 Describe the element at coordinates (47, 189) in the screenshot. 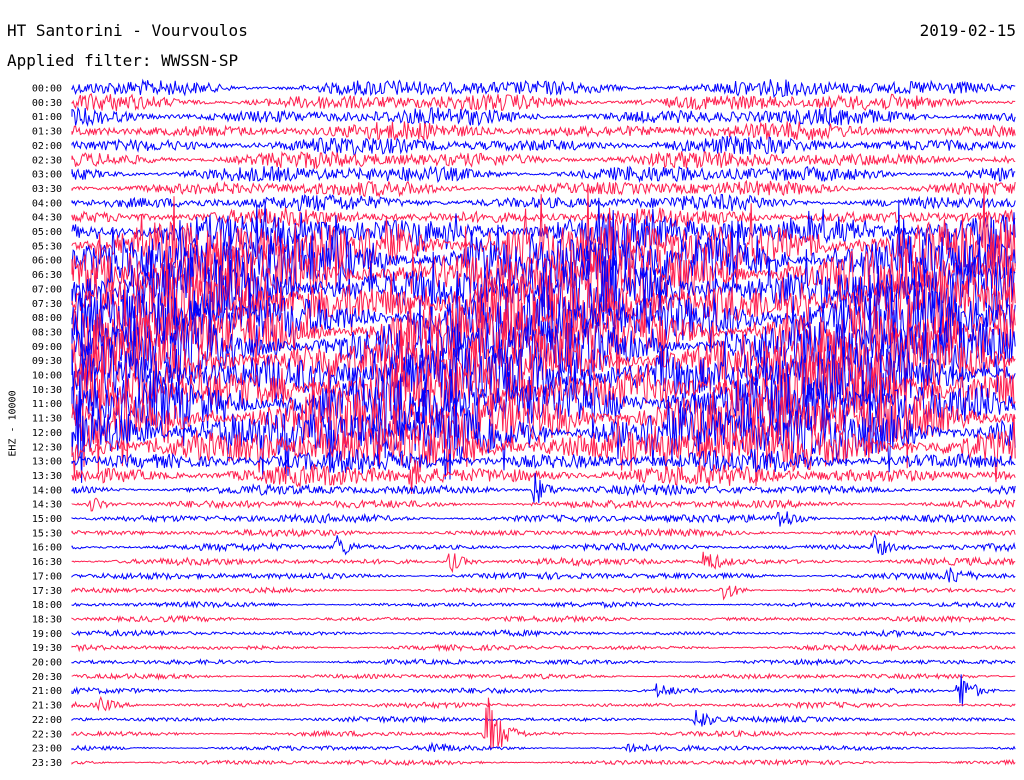

I see `row-label-0330: 03:30` at that location.